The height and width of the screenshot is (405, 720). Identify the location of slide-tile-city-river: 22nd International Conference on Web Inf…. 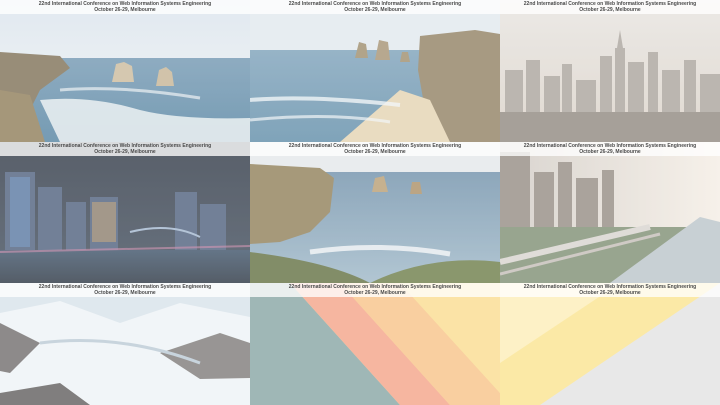
(610, 212).